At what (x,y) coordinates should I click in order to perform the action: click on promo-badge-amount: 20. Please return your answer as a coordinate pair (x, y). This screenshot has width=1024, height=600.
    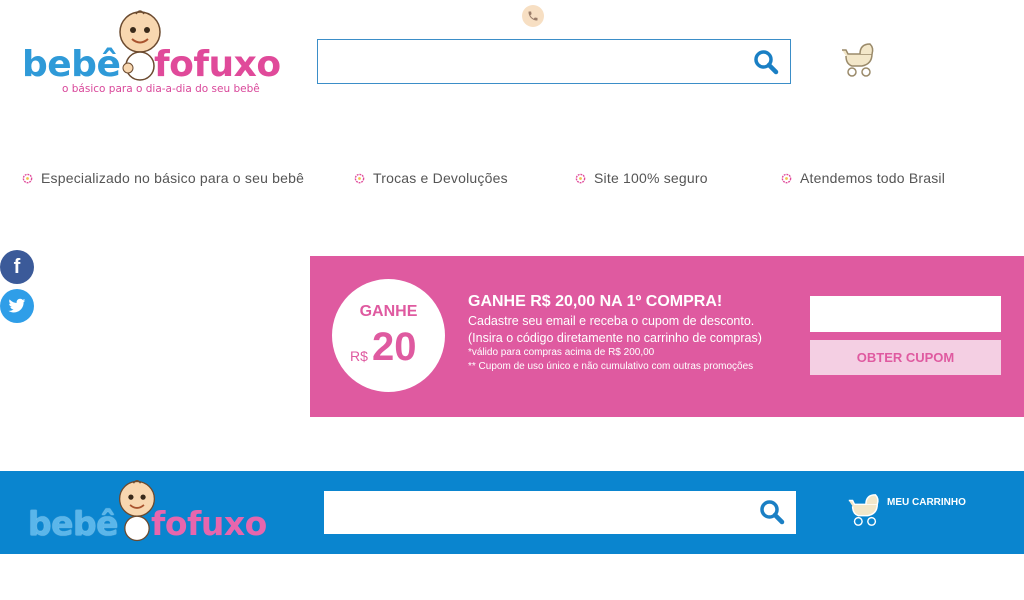
    Looking at the image, I should click on (394, 347).